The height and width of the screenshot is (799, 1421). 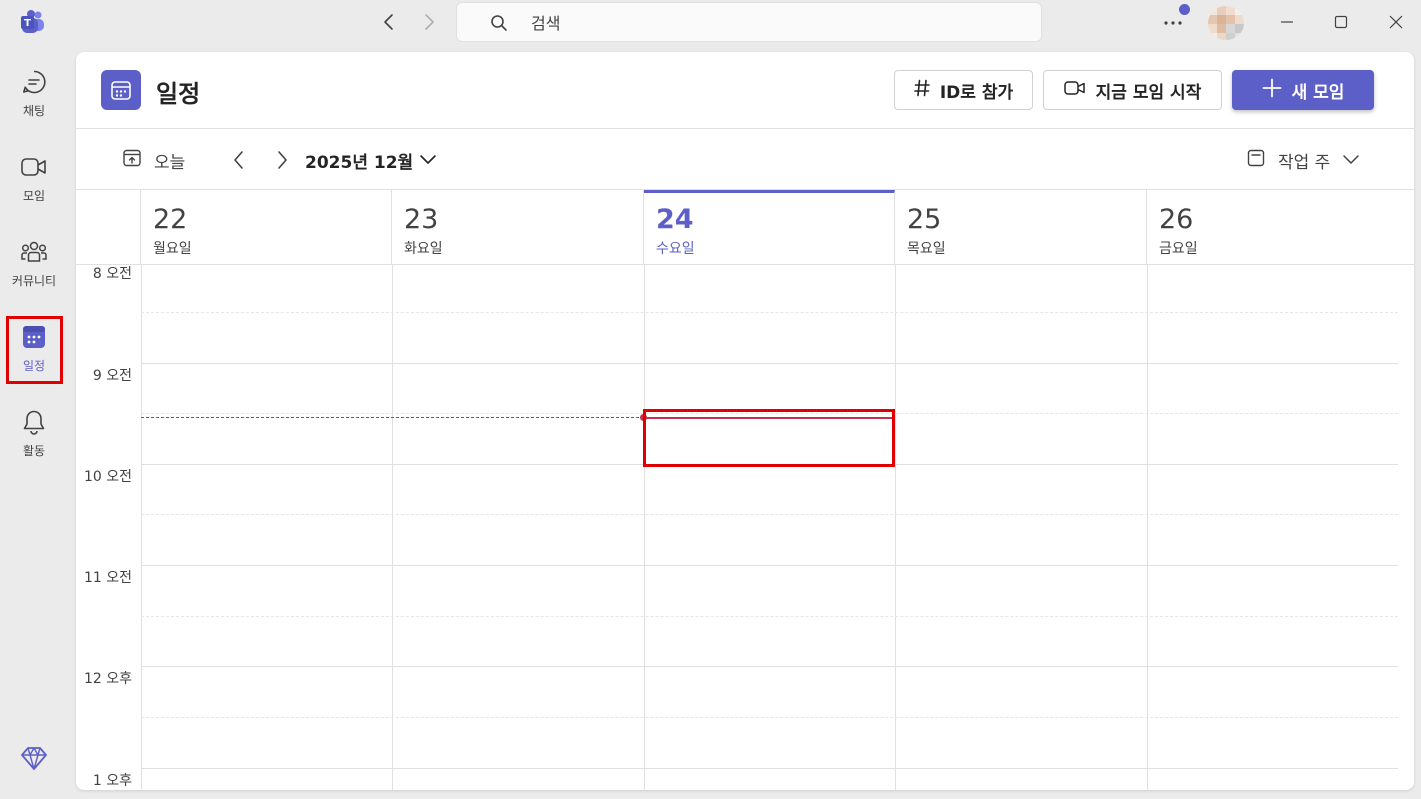 What do you see at coordinates (33, 22) in the screenshot?
I see `teams-logo-icon: T` at bounding box center [33, 22].